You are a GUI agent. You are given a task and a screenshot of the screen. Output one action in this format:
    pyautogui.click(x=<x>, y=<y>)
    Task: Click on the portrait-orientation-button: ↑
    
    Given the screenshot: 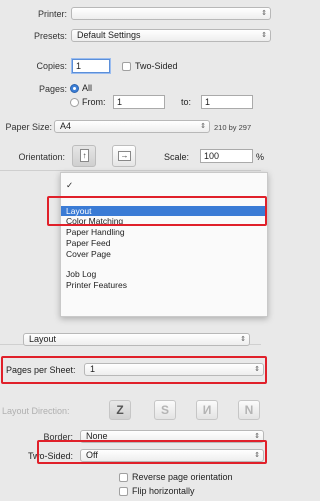 What is the action you would take?
    pyautogui.click(x=84, y=156)
    